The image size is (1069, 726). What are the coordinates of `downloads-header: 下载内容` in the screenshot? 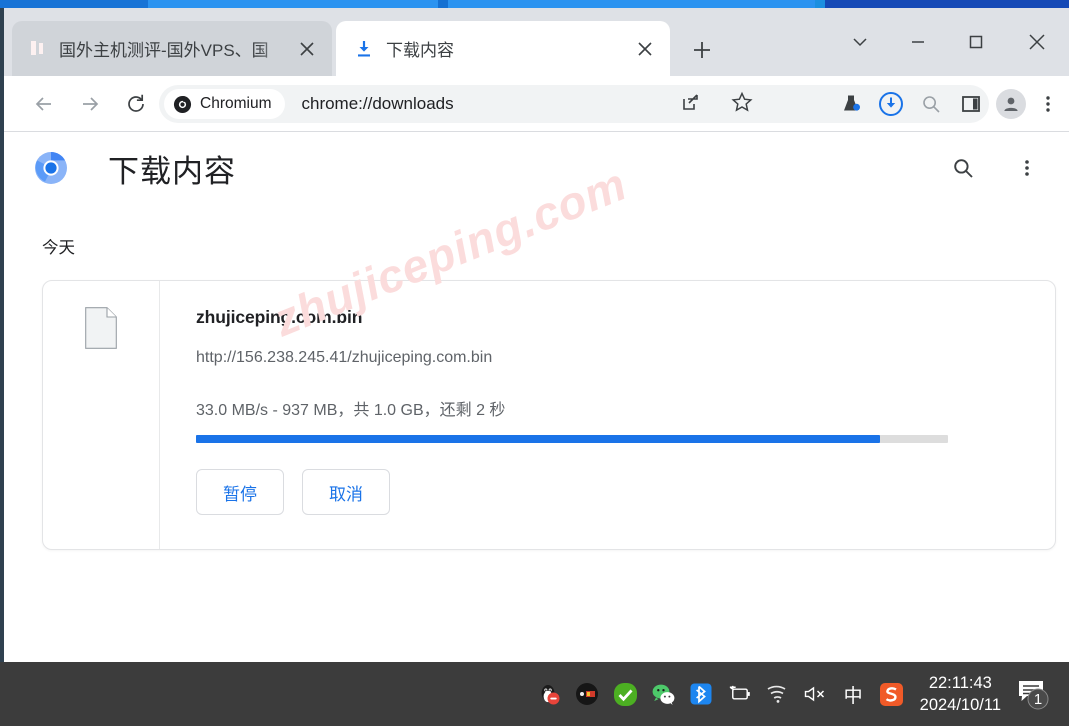 It's located at (536, 168).